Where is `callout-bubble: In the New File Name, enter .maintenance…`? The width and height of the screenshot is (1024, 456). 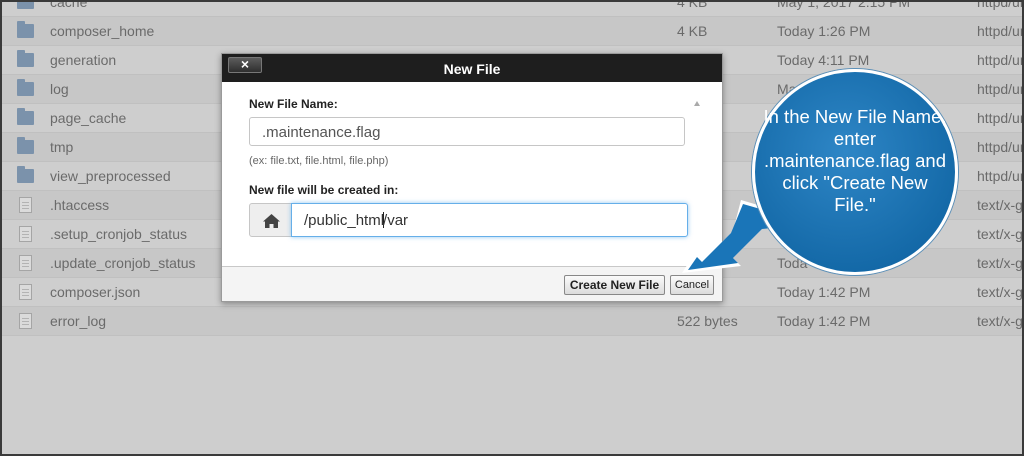
callout-bubble: In the New File Name, enter .maintenance… is located at coordinates (855, 172).